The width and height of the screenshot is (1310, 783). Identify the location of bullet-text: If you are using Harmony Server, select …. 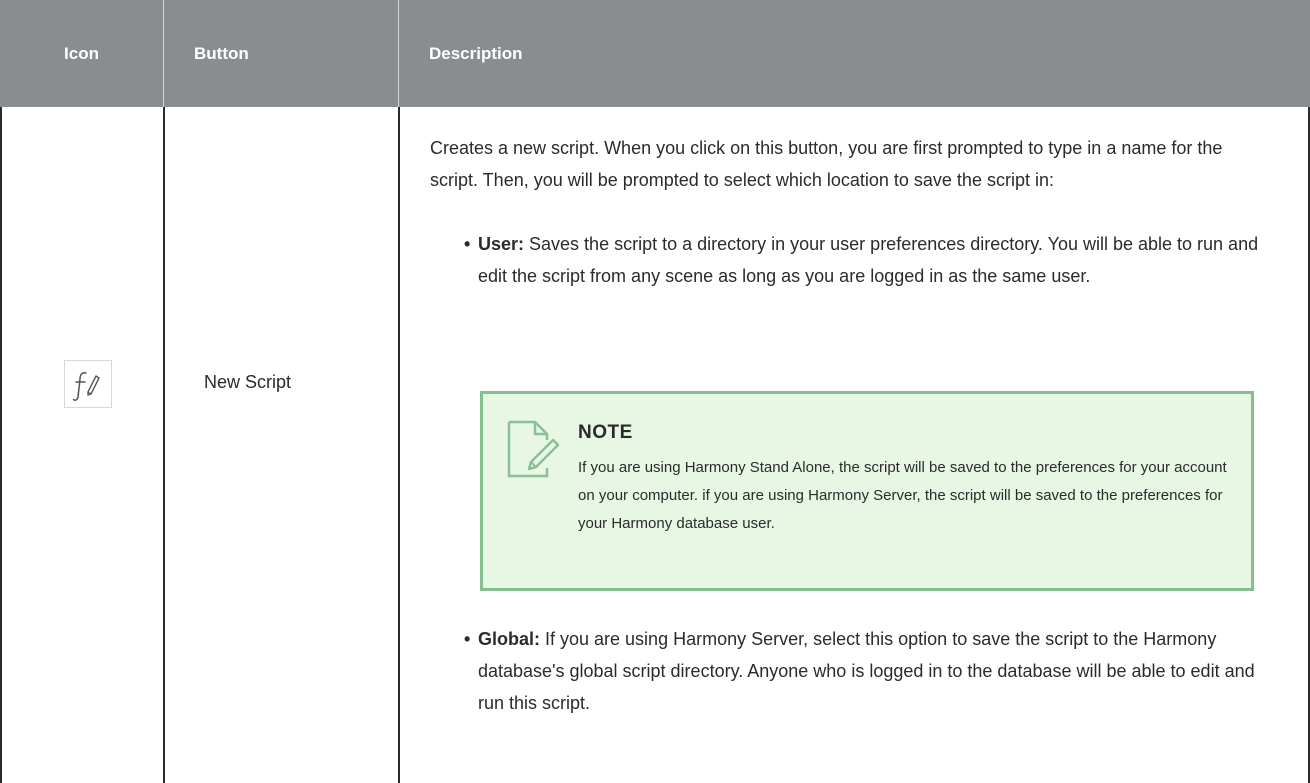
(866, 671).